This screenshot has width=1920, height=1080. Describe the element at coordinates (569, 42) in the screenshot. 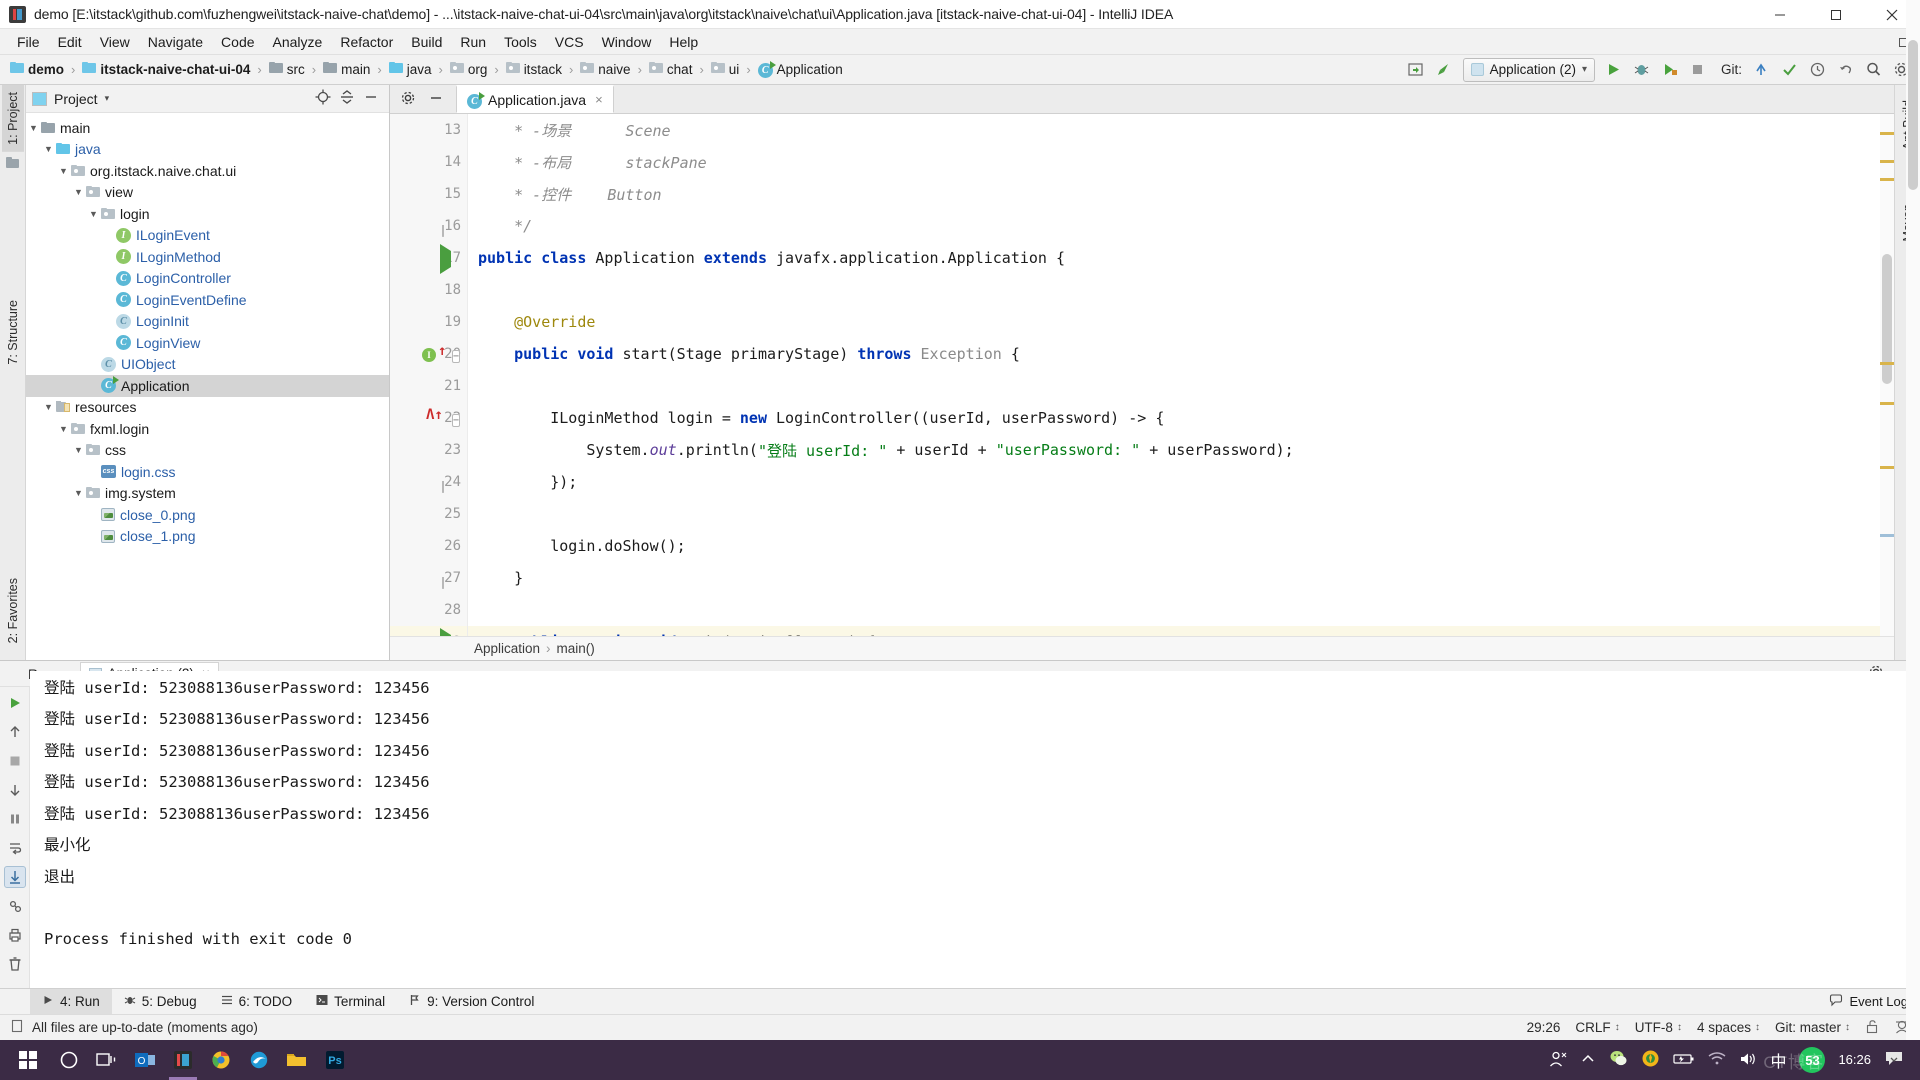

I see `menu-vcs: VCS` at that location.